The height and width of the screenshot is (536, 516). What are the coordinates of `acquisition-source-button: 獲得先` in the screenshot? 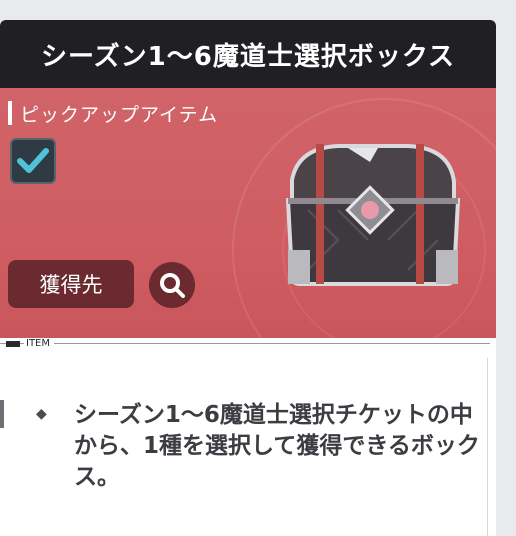 It's located at (71, 284).